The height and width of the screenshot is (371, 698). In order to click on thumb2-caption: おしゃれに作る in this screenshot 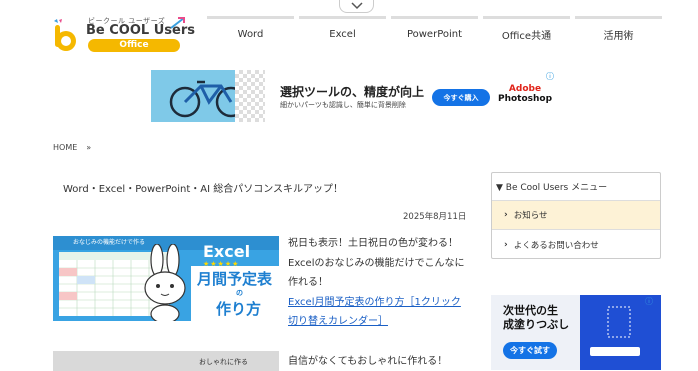, I will do `click(223, 362)`.